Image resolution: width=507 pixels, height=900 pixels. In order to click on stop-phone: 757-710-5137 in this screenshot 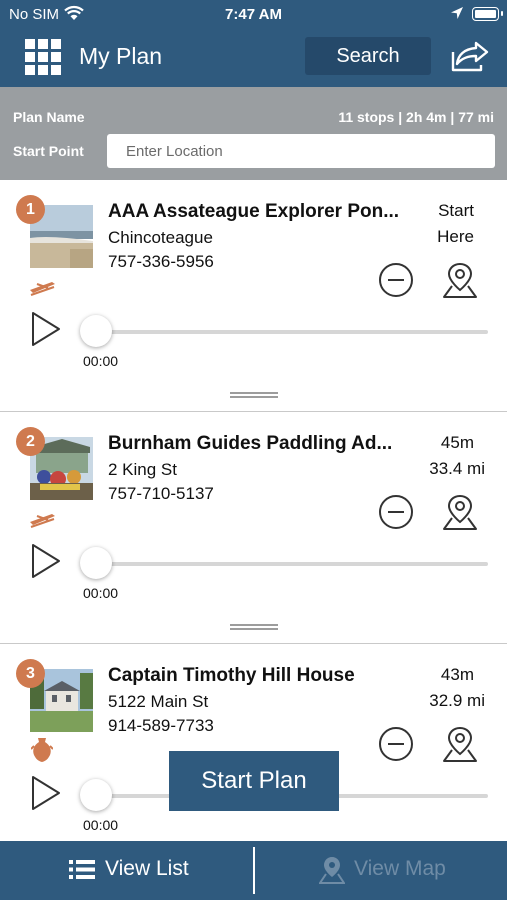, I will do `click(161, 494)`.